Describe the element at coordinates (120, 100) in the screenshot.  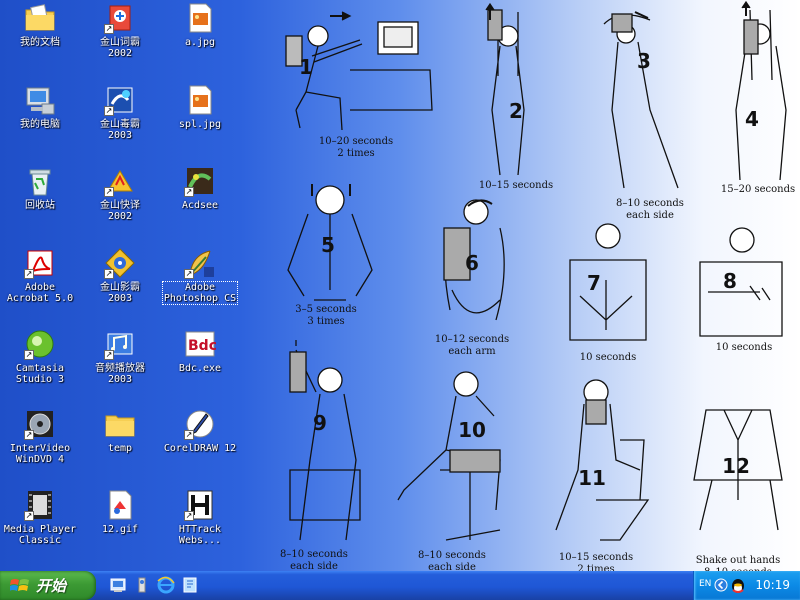
I see `kingsoft-antivirus-icon: ↗` at that location.